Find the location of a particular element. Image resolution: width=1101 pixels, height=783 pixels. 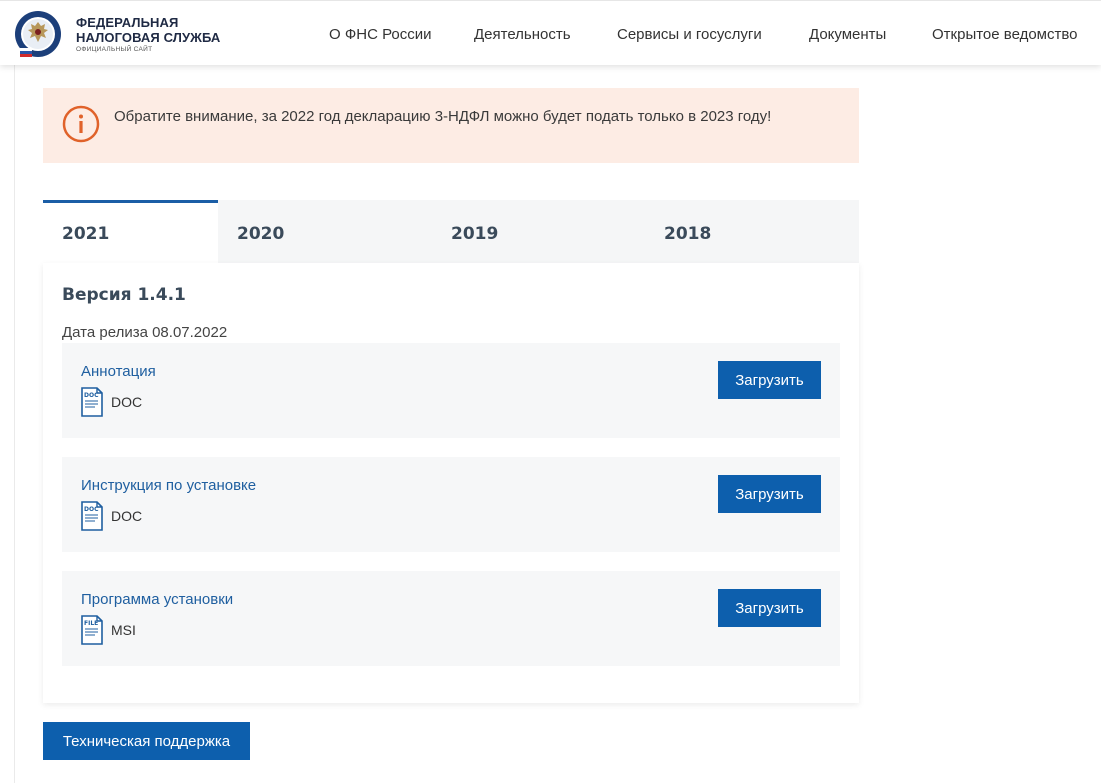

file-type: MSI is located at coordinates (123, 630).